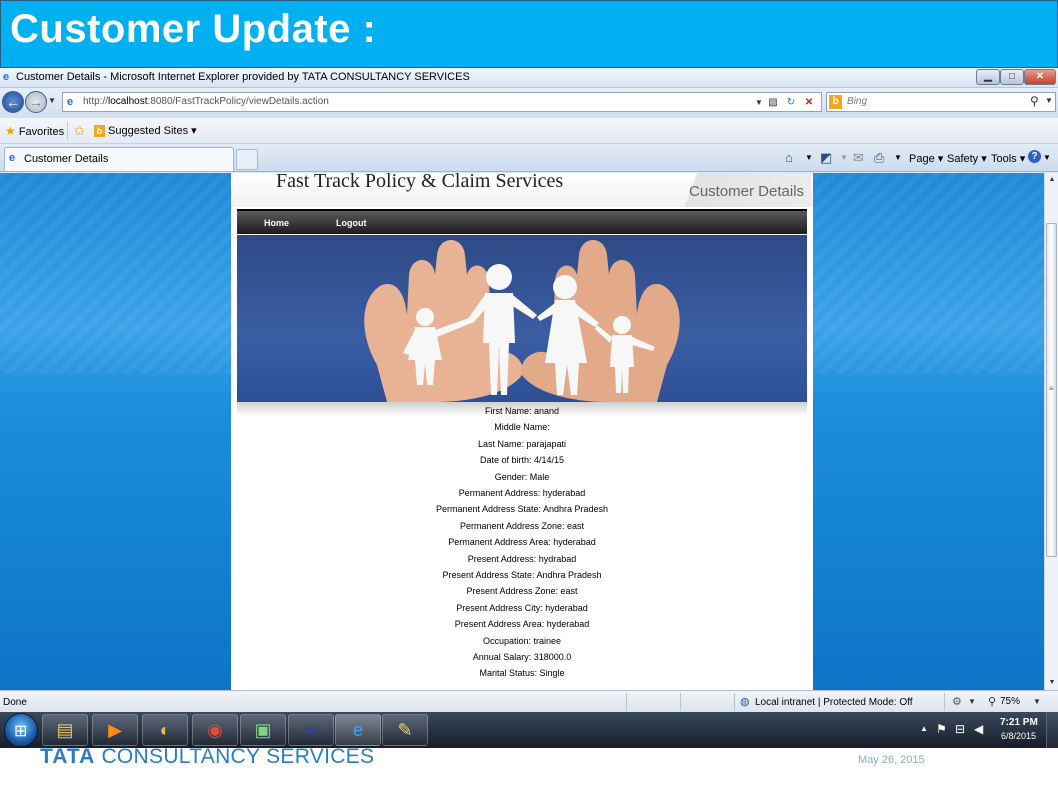  I want to click on add-to-favorites-icon: ✩, so click(79, 131).